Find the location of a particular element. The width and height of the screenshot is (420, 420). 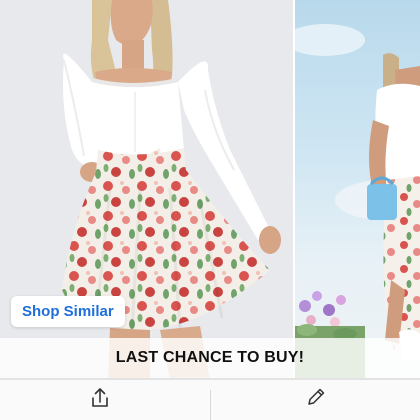

banner-text: LAST CHANCE TO BUY! is located at coordinates (210, 357).